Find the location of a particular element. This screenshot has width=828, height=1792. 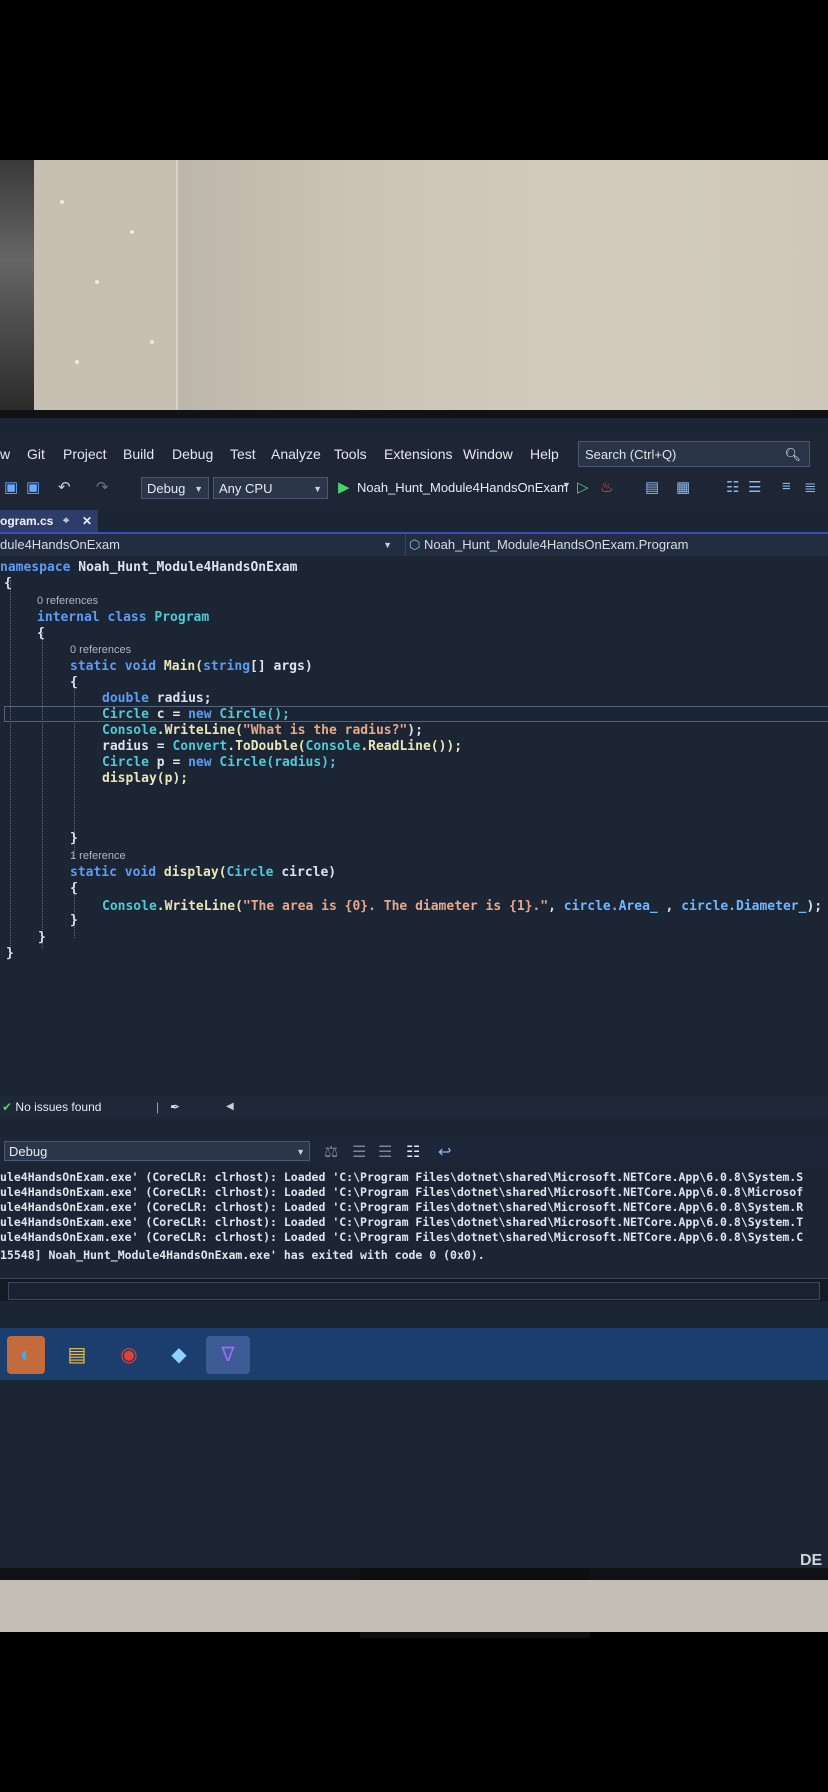

menu-tools: Tools is located at coordinates (350, 454).